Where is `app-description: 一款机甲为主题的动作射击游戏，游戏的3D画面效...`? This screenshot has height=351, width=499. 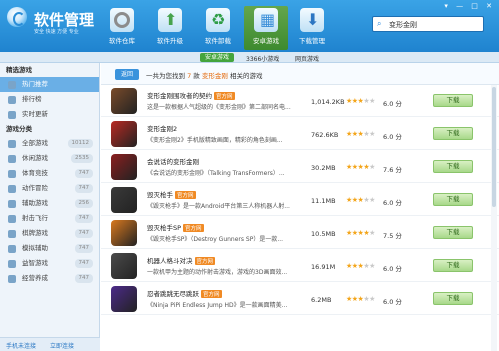
app-description: 一款机甲为主题的动作射击游戏，游戏的3D画面效... is located at coordinates (217, 272).